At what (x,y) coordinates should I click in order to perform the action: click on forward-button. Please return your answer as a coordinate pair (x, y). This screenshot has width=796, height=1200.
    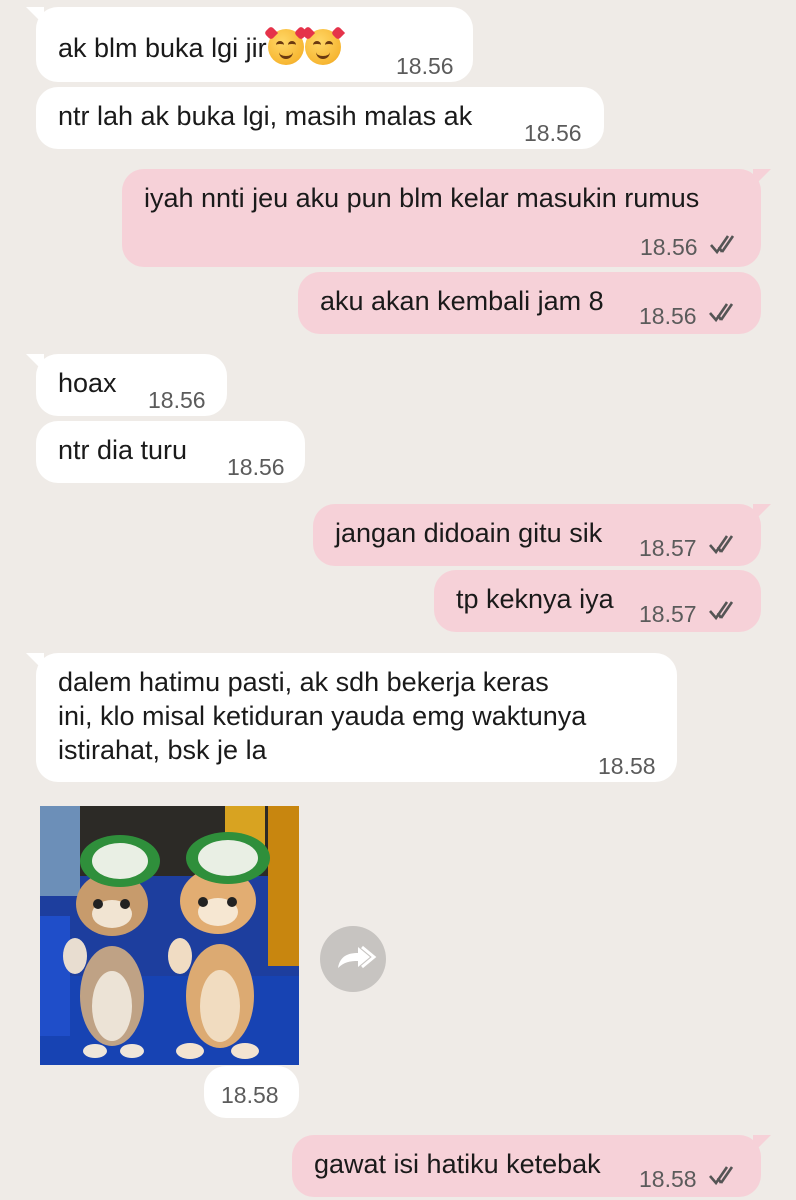
    Looking at the image, I should click on (353, 959).